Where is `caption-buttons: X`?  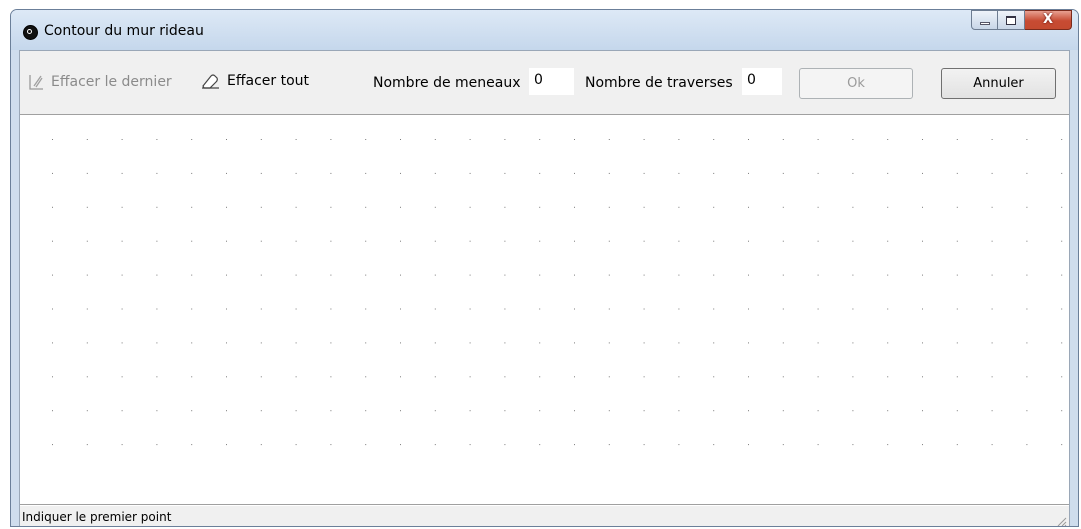 caption-buttons: X is located at coordinates (1021, 20).